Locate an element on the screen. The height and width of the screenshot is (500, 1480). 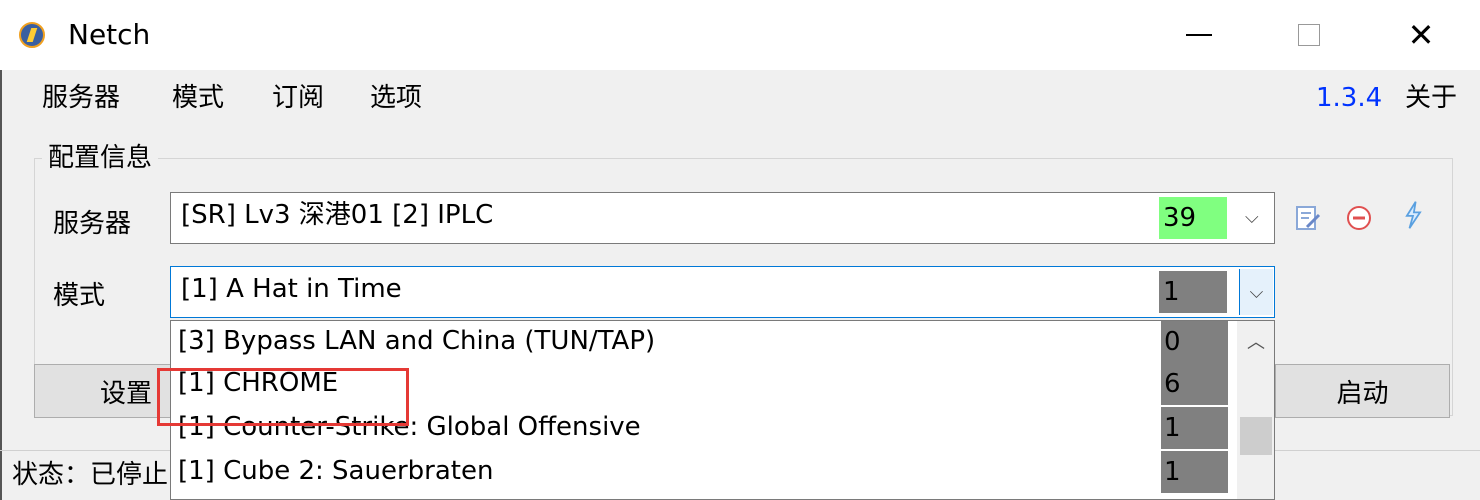
edit-icon is located at coordinates (1308, 218).